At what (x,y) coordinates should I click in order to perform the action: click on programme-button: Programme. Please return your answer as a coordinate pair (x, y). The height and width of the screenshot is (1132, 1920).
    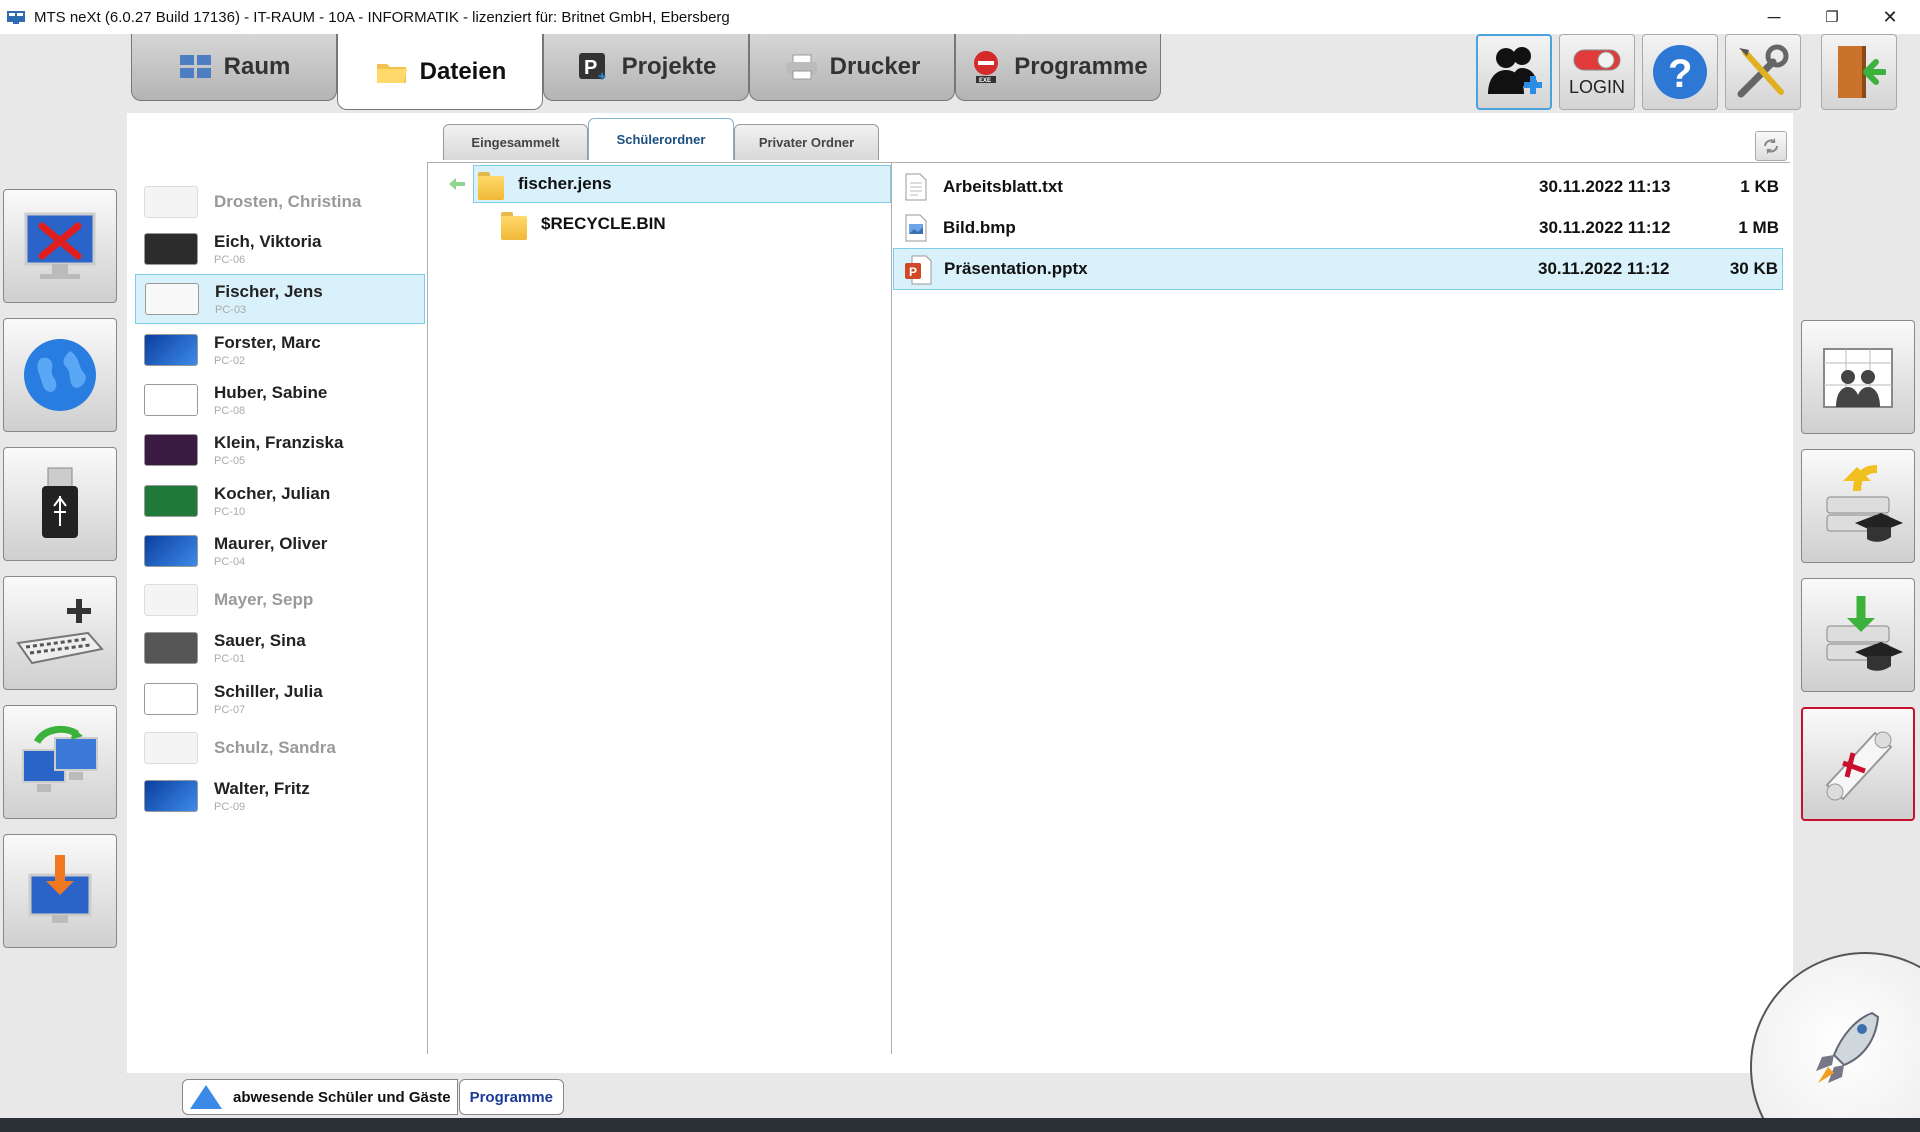
    Looking at the image, I should click on (511, 1097).